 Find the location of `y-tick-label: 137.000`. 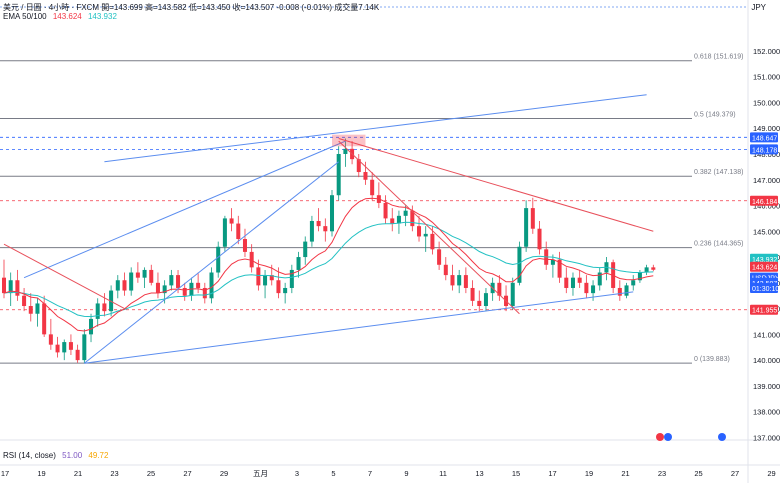

y-tick-label: 137.000 is located at coordinates (766, 437).